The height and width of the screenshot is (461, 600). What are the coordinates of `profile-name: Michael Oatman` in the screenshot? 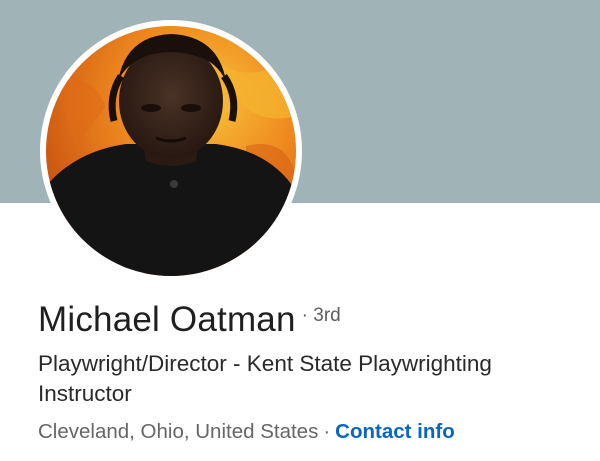 It's located at (167, 319).